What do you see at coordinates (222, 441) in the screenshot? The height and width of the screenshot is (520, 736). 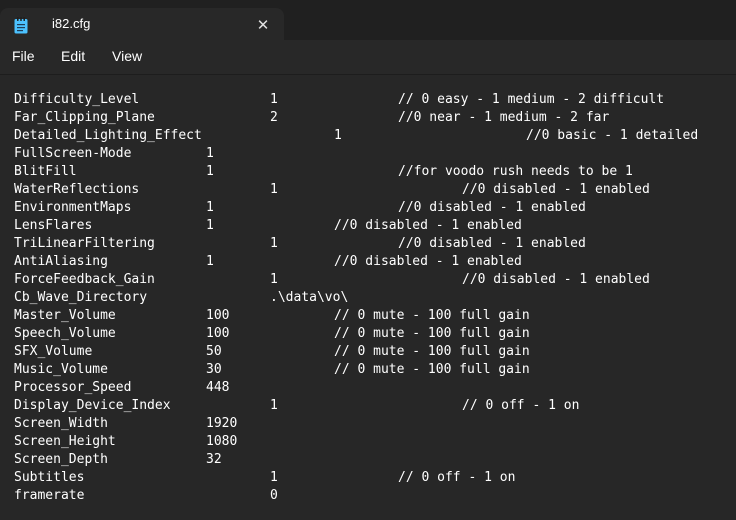 I see `config-value: 1080` at bounding box center [222, 441].